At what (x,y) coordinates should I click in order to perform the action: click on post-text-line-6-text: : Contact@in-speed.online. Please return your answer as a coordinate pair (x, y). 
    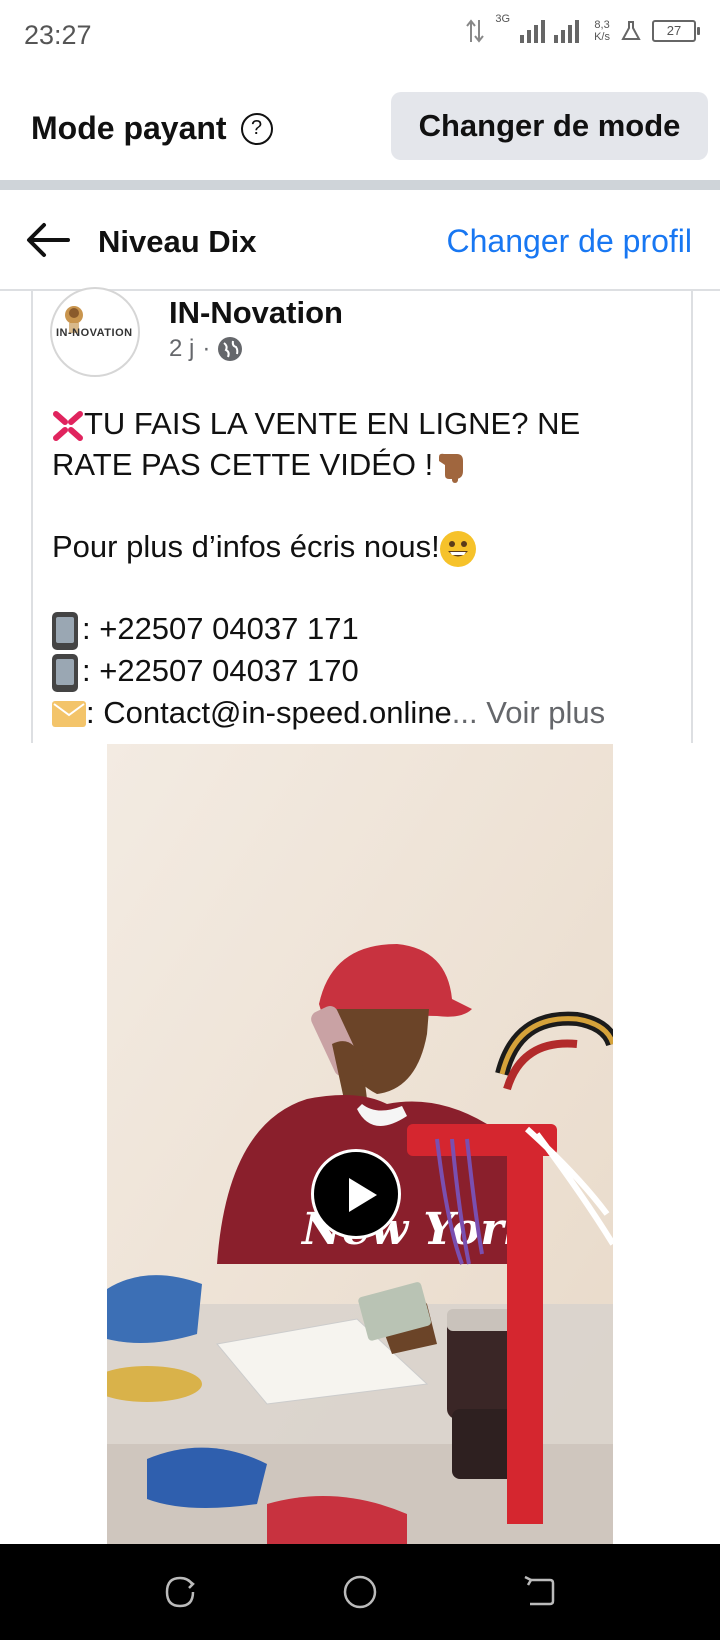
    Looking at the image, I should click on (269, 712).